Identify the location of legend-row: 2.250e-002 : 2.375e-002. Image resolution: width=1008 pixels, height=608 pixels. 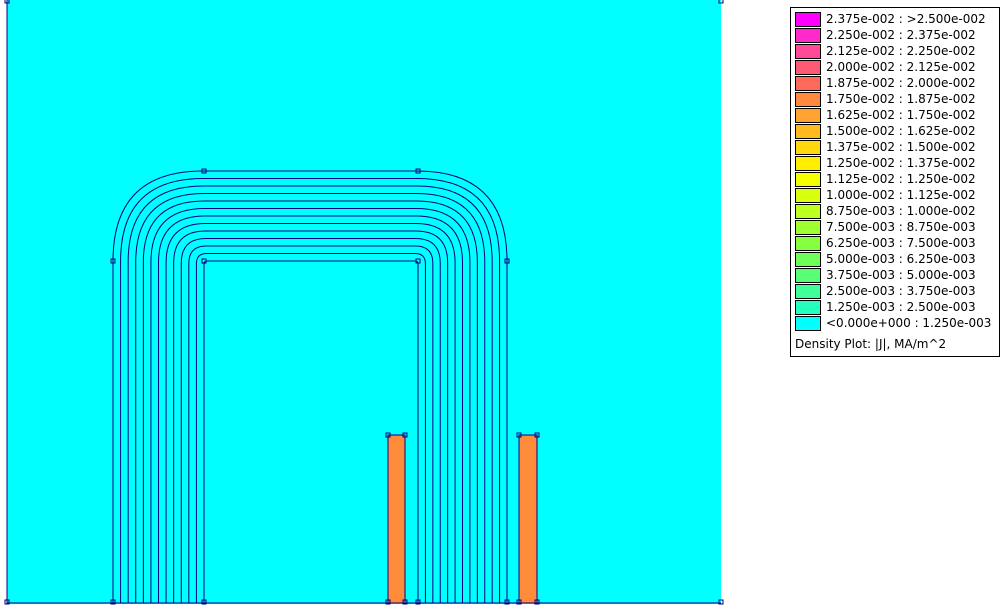
(895, 35).